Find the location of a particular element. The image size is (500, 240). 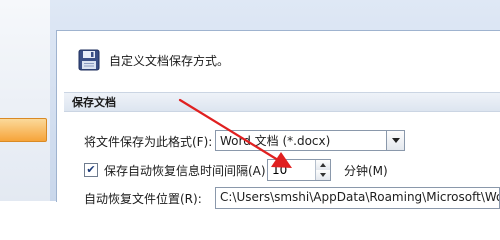

autosave-interval-input is located at coordinates (293, 170).